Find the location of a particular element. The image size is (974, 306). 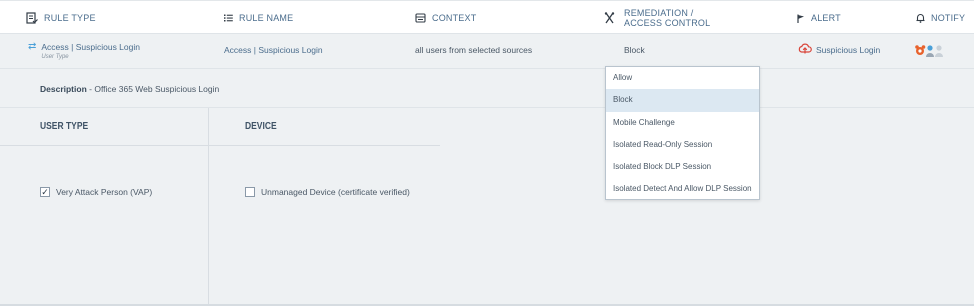

description-label: Description is located at coordinates (63, 89).